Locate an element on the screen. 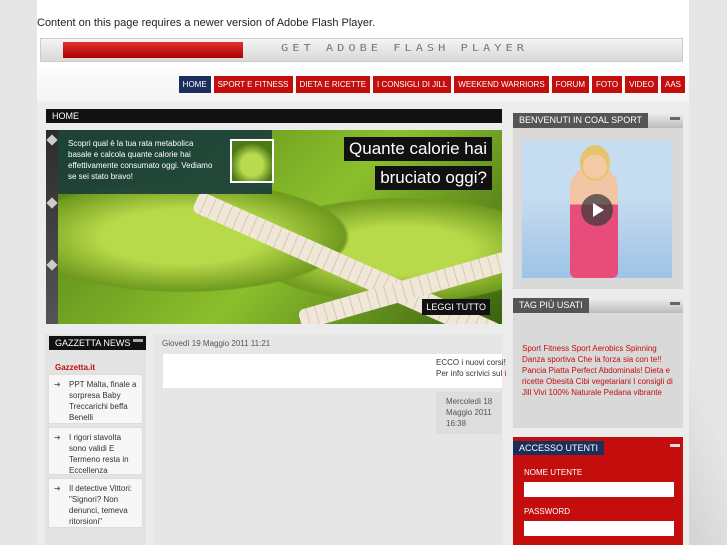 The width and height of the screenshot is (727, 545). post-meta-line2: Maggio 2011 is located at coordinates (469, 412).